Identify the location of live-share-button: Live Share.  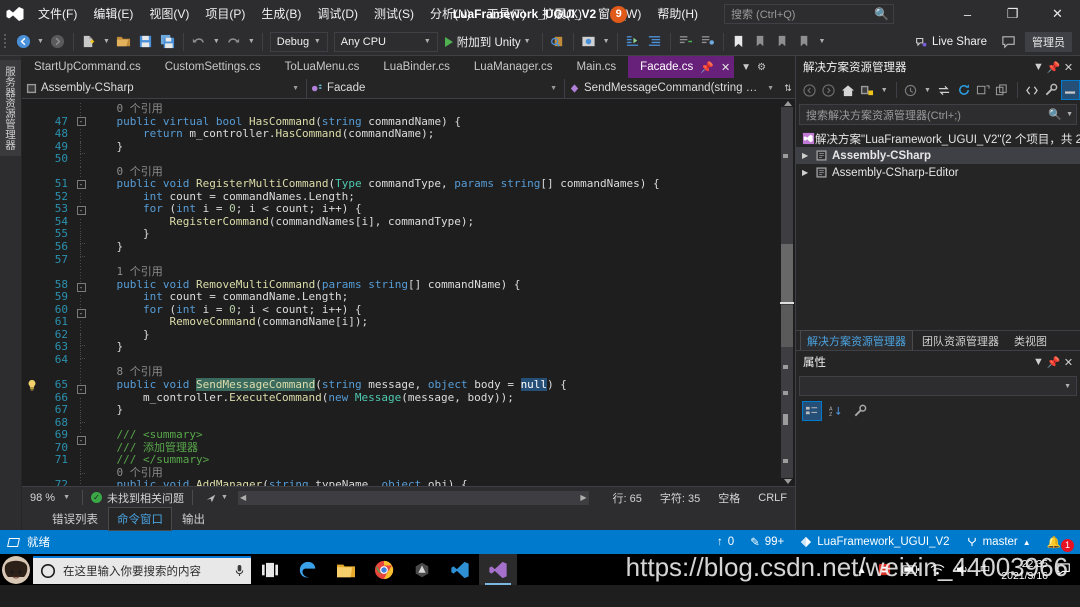
(950, 42).